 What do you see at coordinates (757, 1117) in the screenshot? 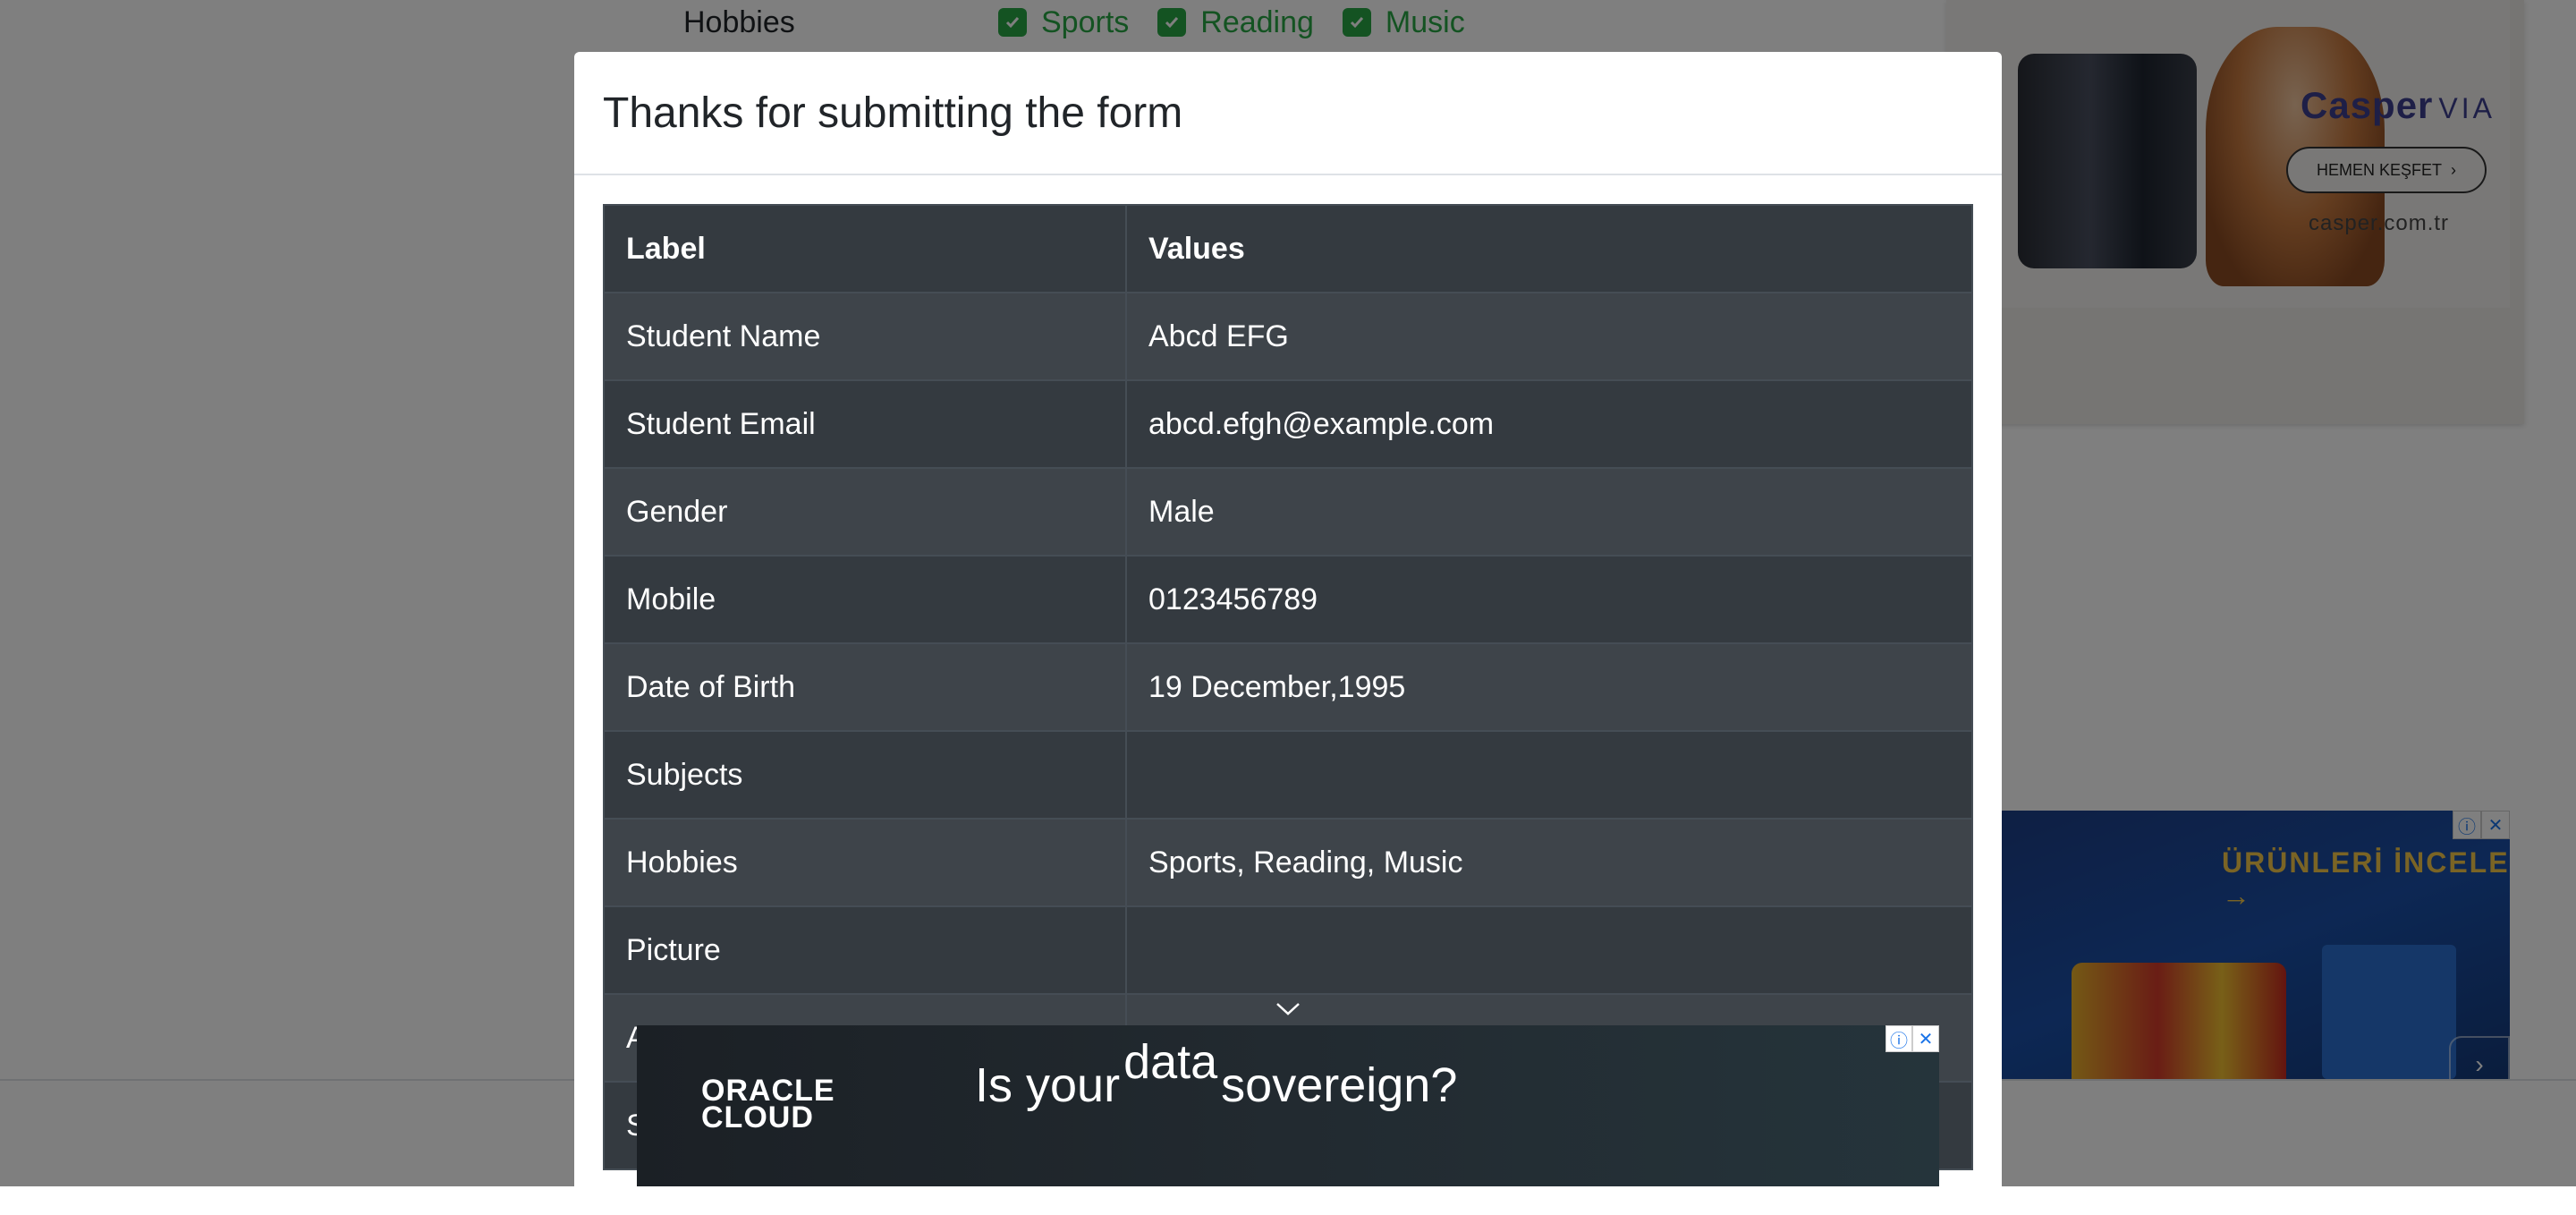
I see `oracle-logo-line2: CLOUD` at bounding box center [757, 1117].